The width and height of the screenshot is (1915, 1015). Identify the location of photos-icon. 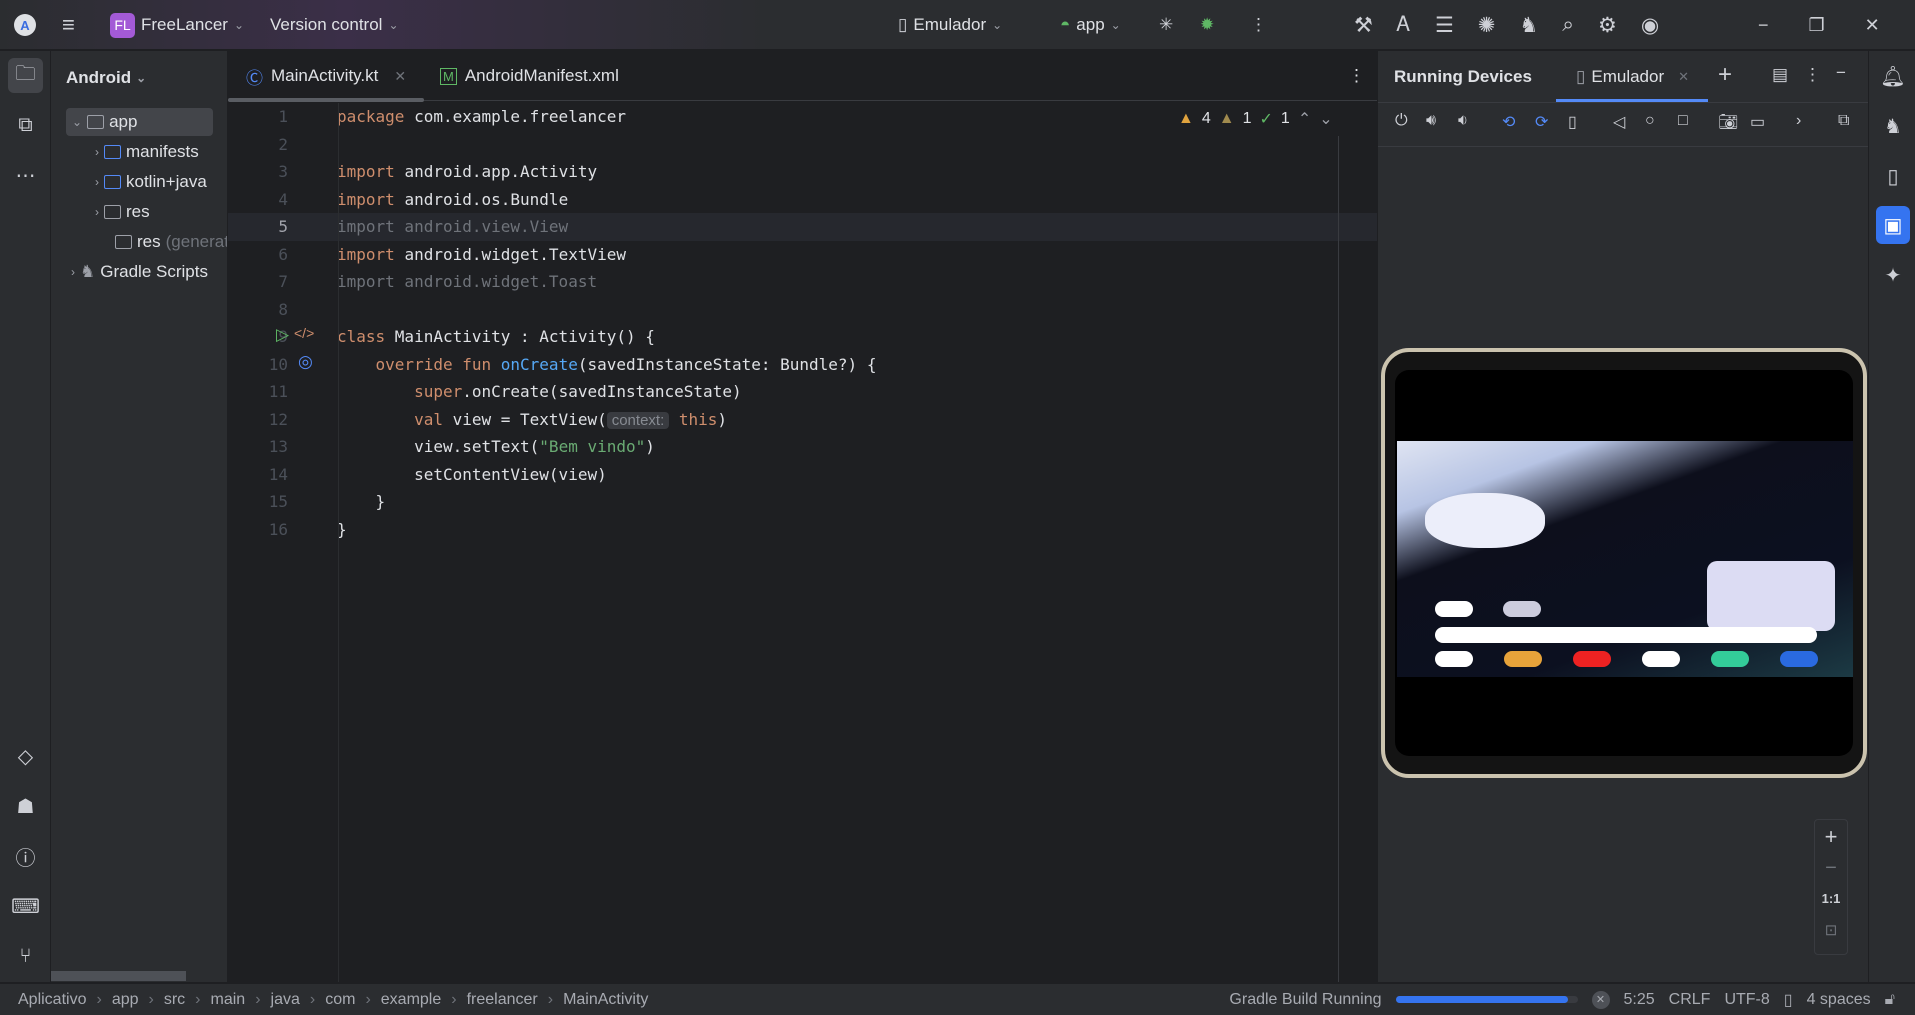
(1661, 659).